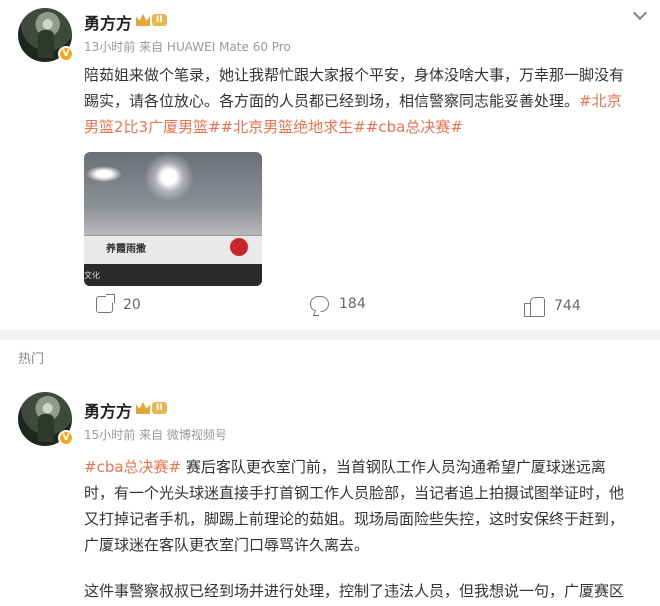 The width and height of the screenshot is (660, 606). What do you see at coordinates (126, 249) in the screenshot?
I see `sign-text: 养霞雨撒` at bounding box center [126, 249].